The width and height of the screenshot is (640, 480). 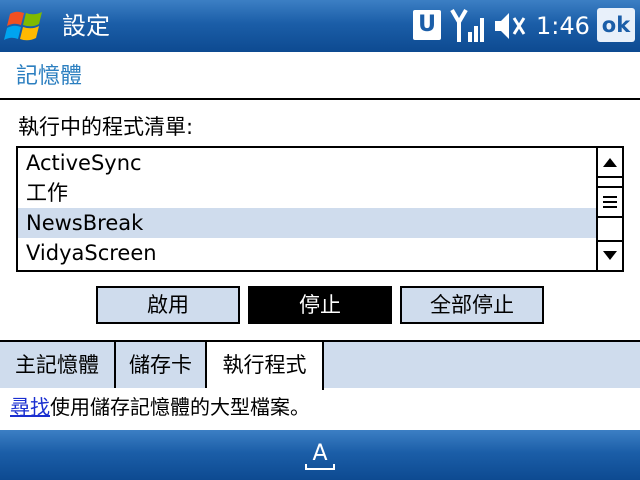 I want to click on list-item: 工作, so click(x=307, y=193).